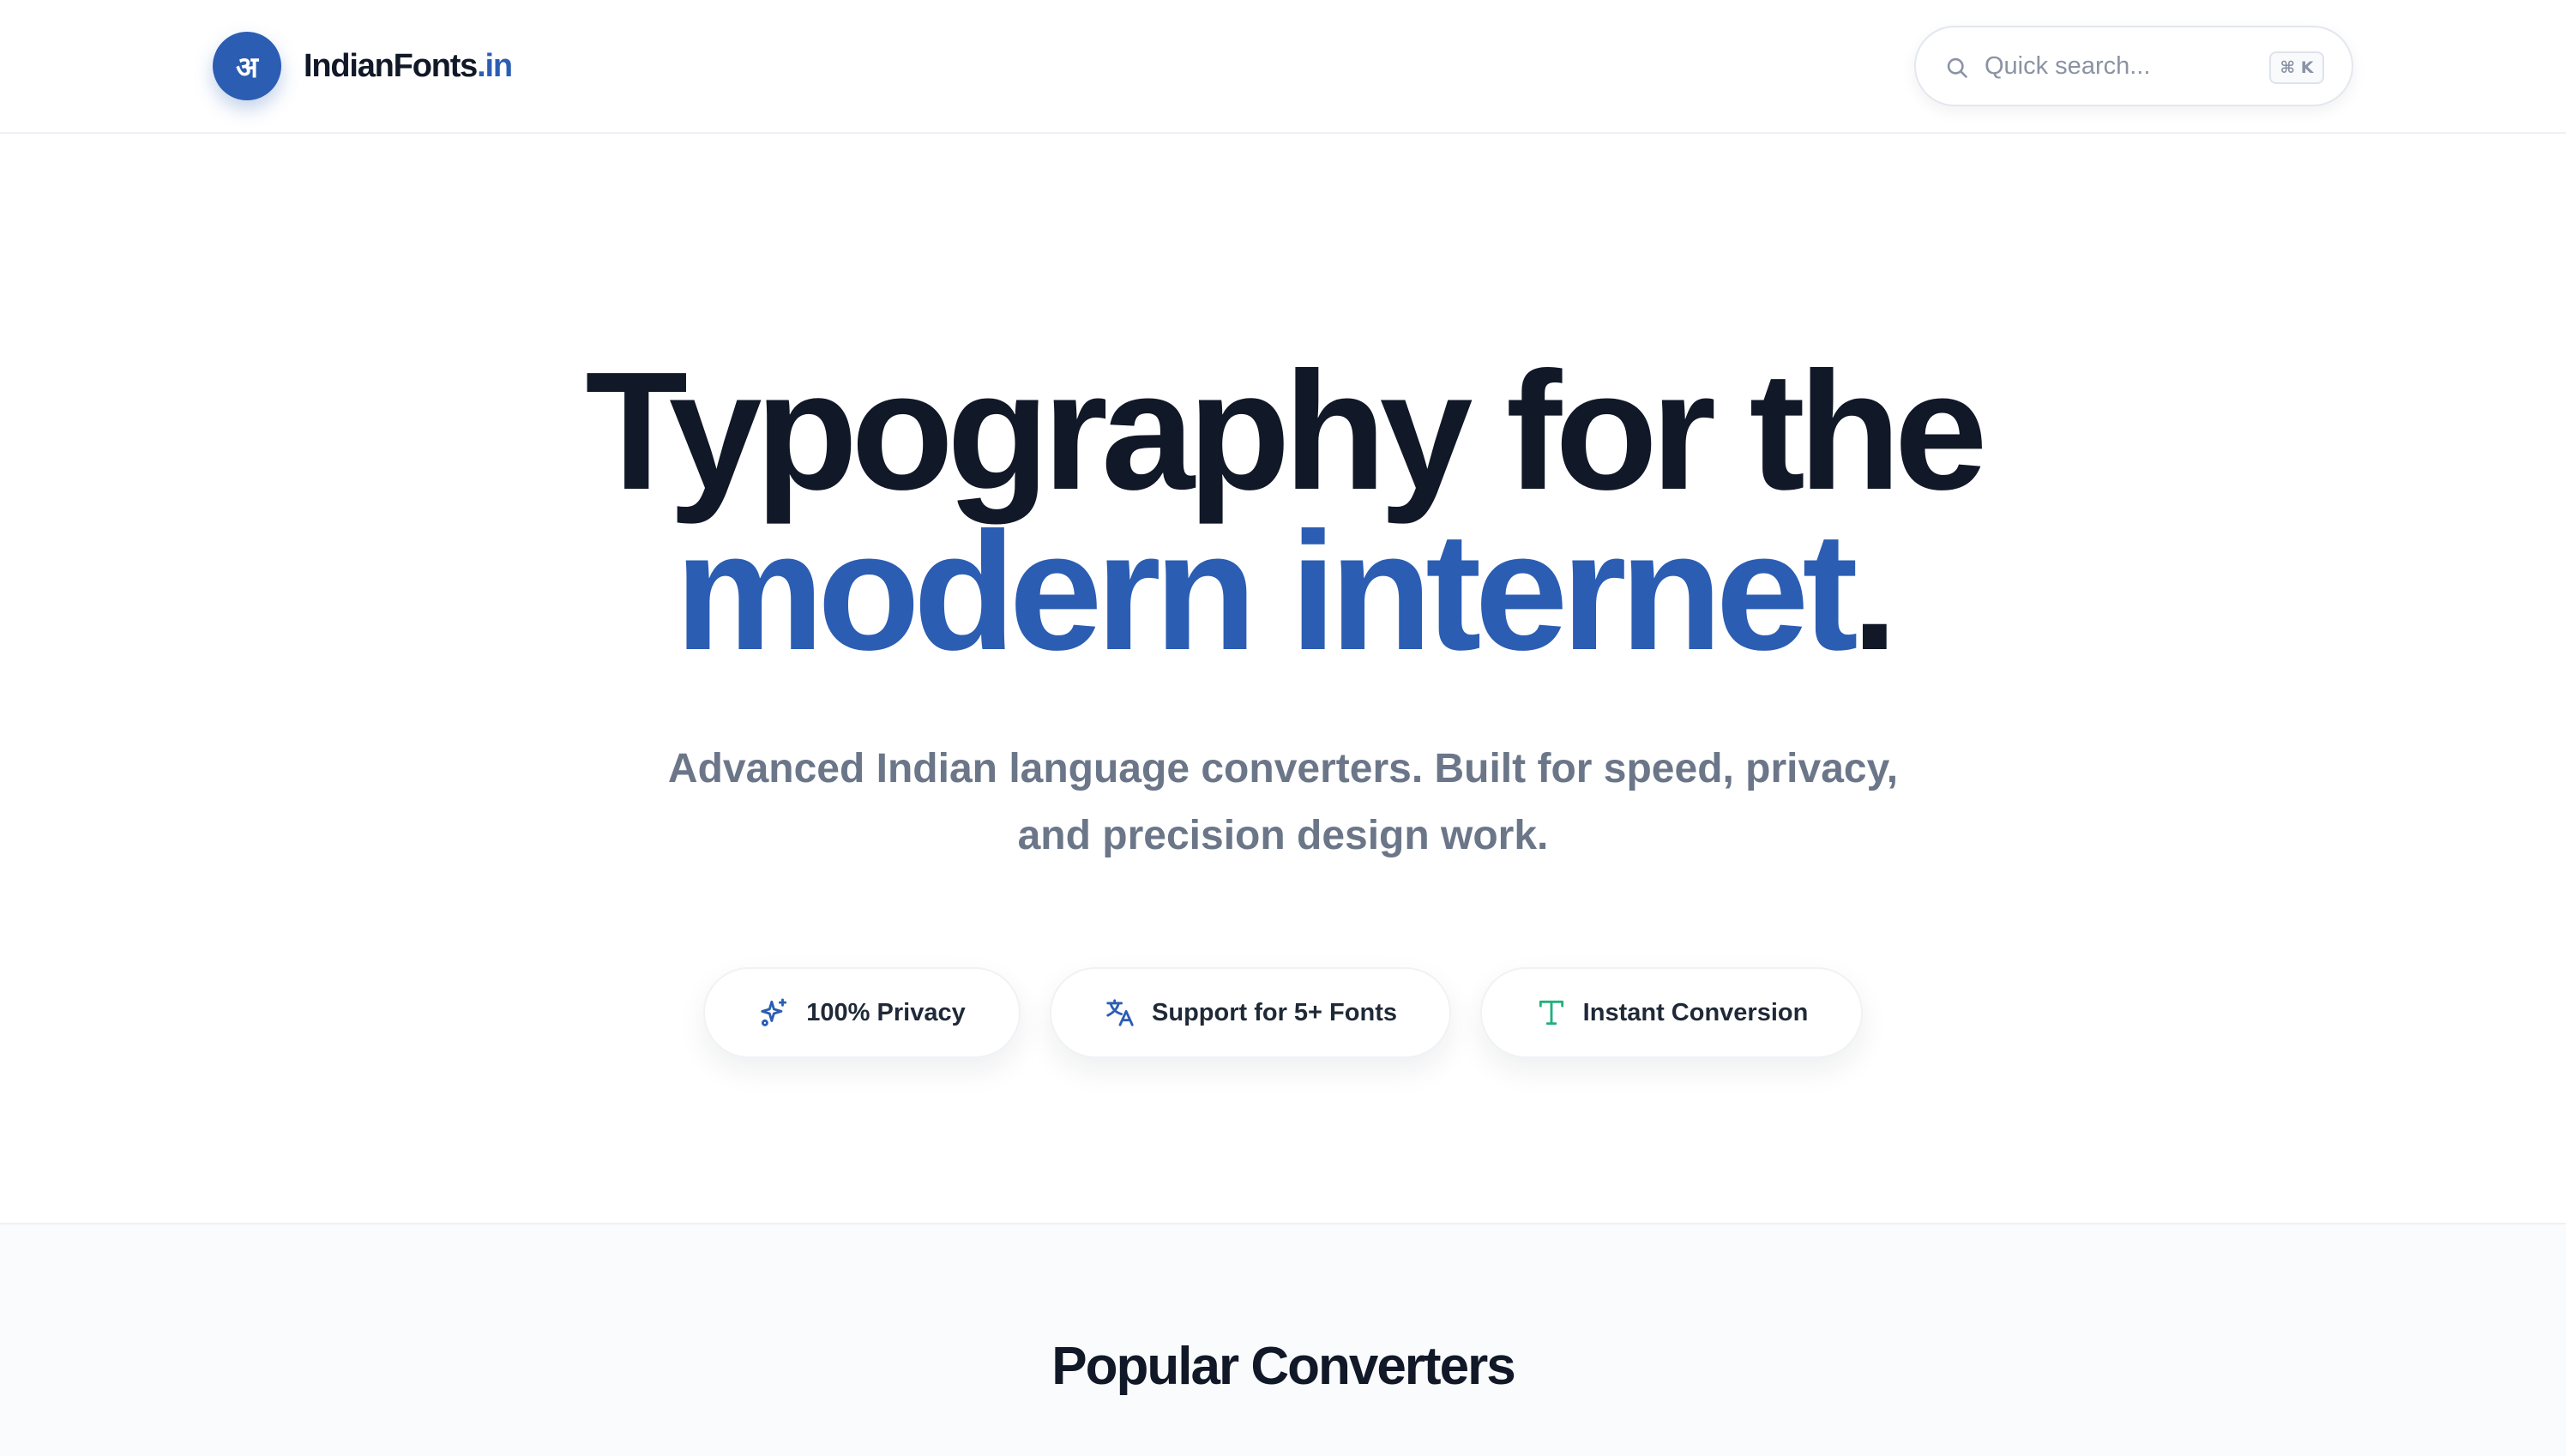  Describe the element at coordinates (1283, 1366) in the screenshot. I see `section-title: Popular Converters` at that location.